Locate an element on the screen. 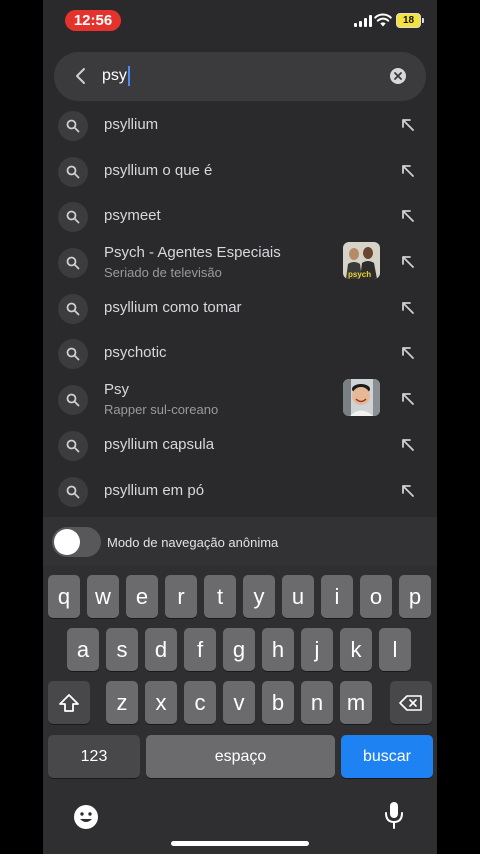 The width and height of the screenshot is (480, 854). chevron-left-icon is located at coordinates (81, 76).